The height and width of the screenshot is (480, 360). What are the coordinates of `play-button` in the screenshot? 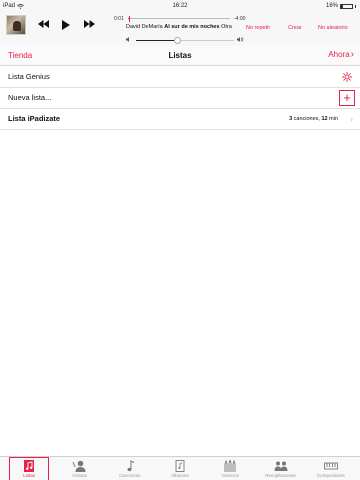 It's located at (66, 26).